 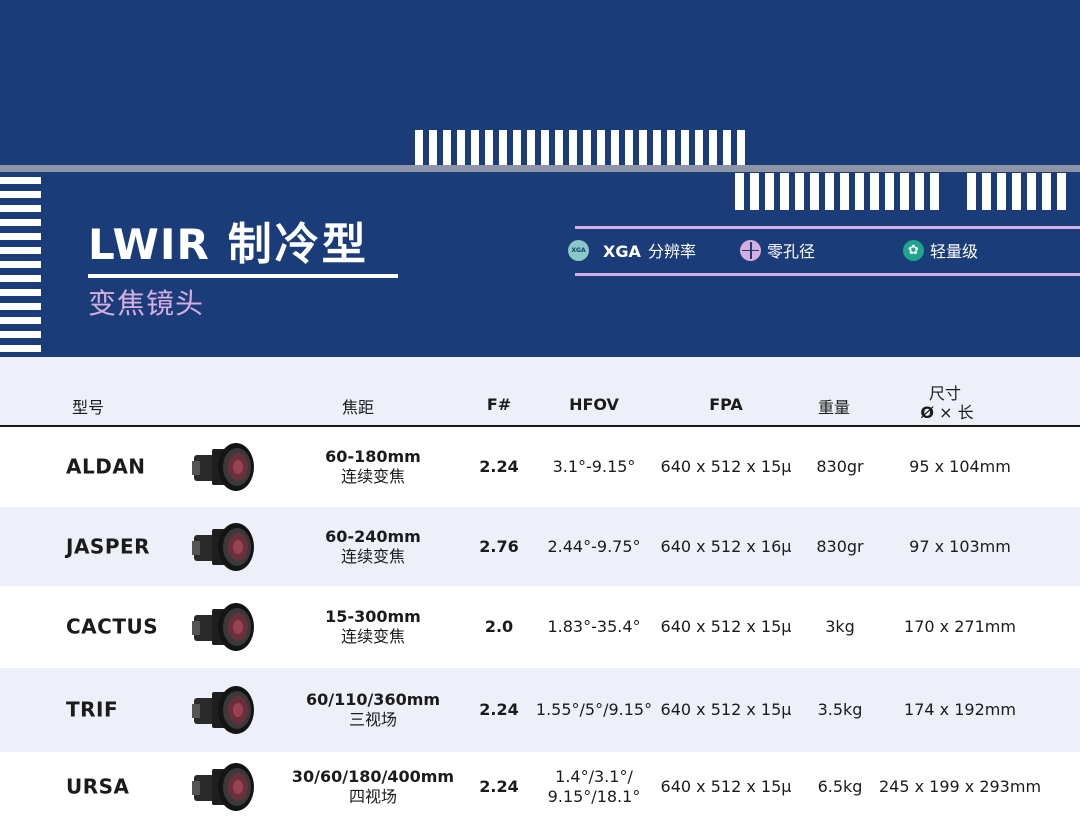 What do you see at coordinates (594, 796) in the screenshot?
I see `hfov-line2: 9.15°/18.1°` at bounding box center [594, 796].